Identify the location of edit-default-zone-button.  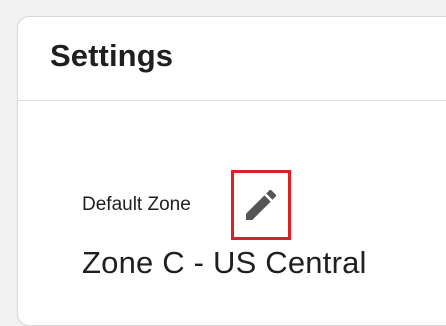
(261, 205).